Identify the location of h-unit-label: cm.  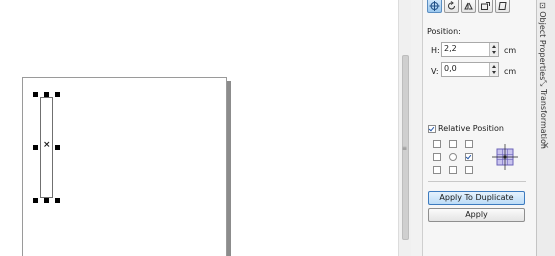
(510, 50).